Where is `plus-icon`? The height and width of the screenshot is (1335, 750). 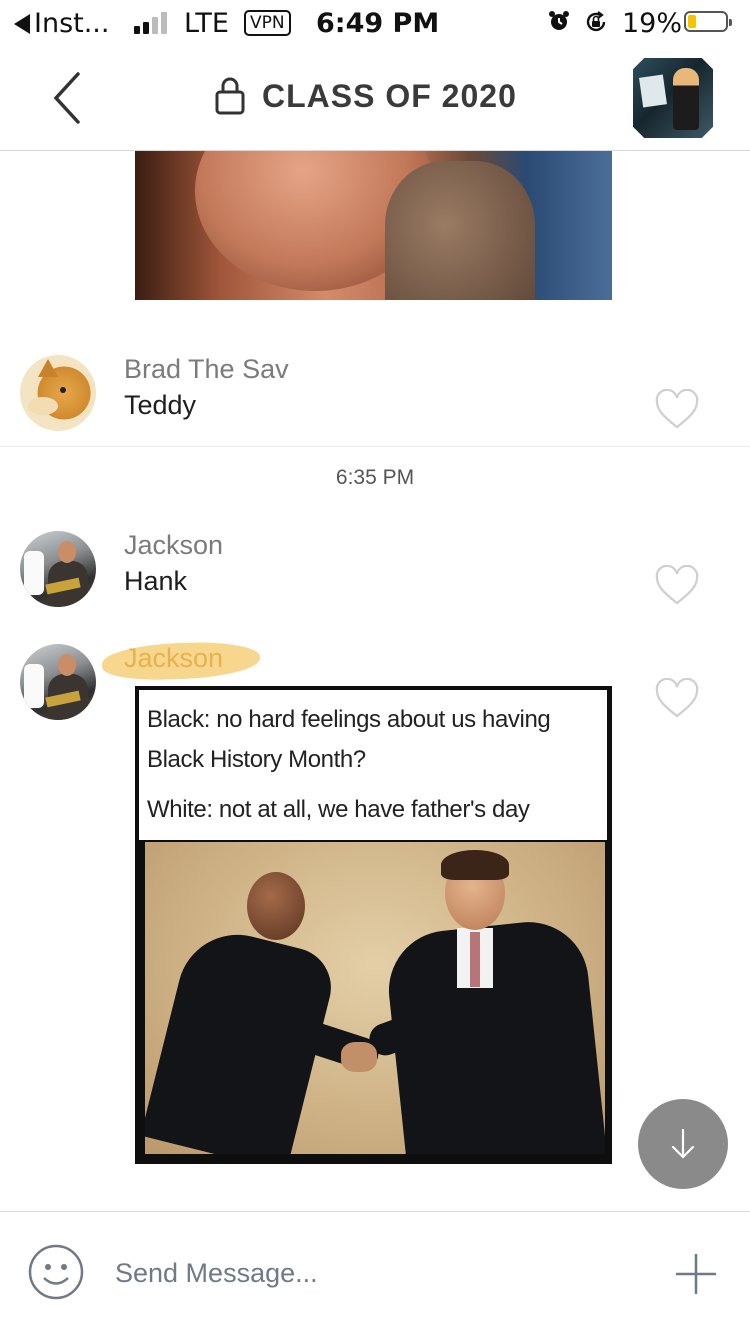 plus-icon is located at coordinates (696, 1274).